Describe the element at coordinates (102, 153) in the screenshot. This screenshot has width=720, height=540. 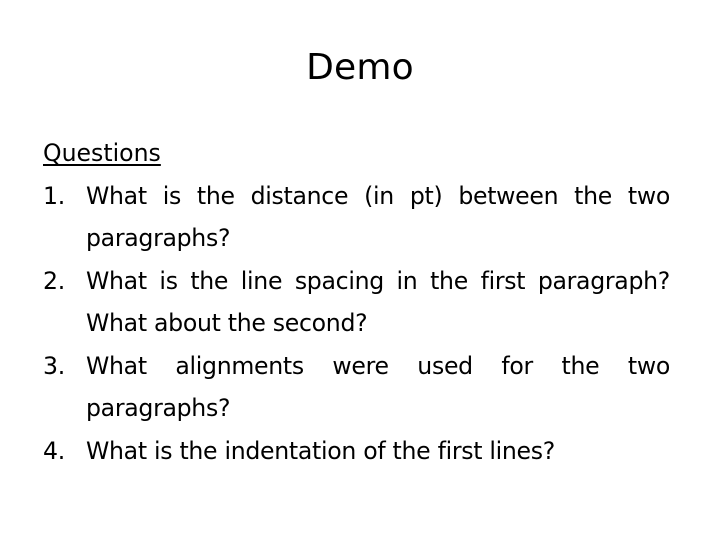
I see `questions-heading: Questions` at that location.